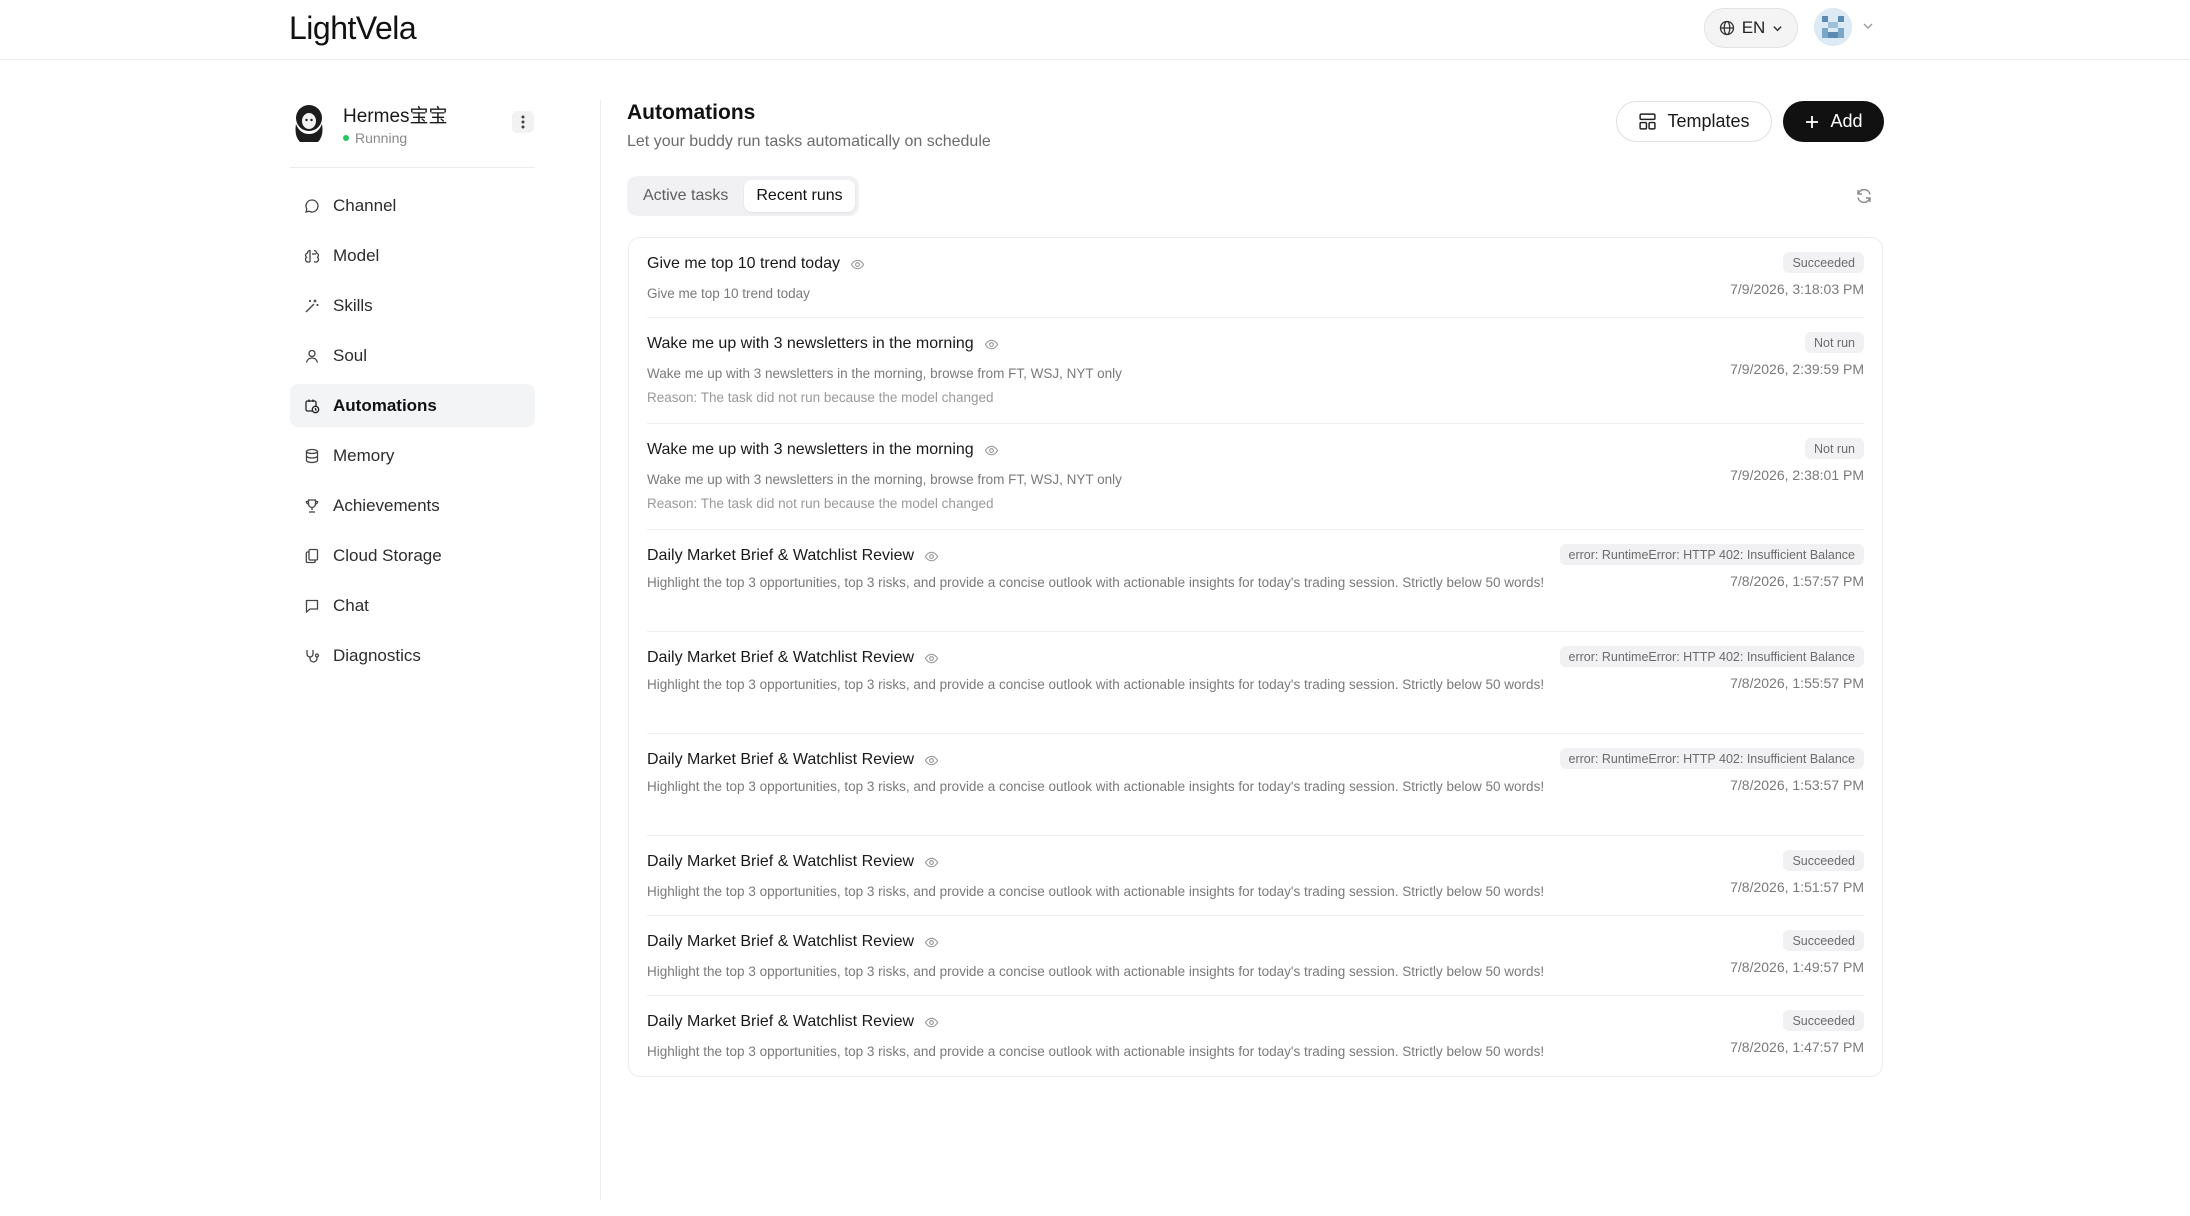 The width and height of the screenshot is (2190, 1216). I want to click on account-menu-chevron-icon, so click(1868, 26).